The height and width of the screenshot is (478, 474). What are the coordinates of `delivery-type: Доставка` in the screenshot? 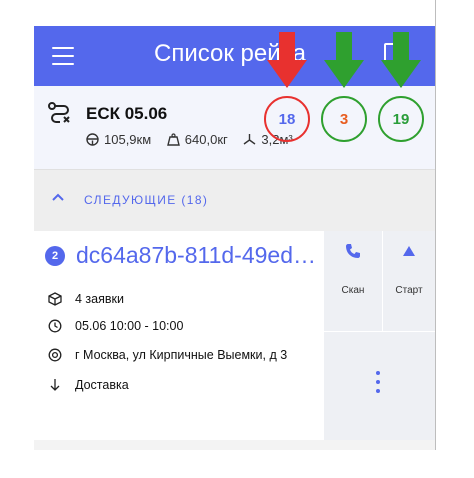 It's located at (102, 385).